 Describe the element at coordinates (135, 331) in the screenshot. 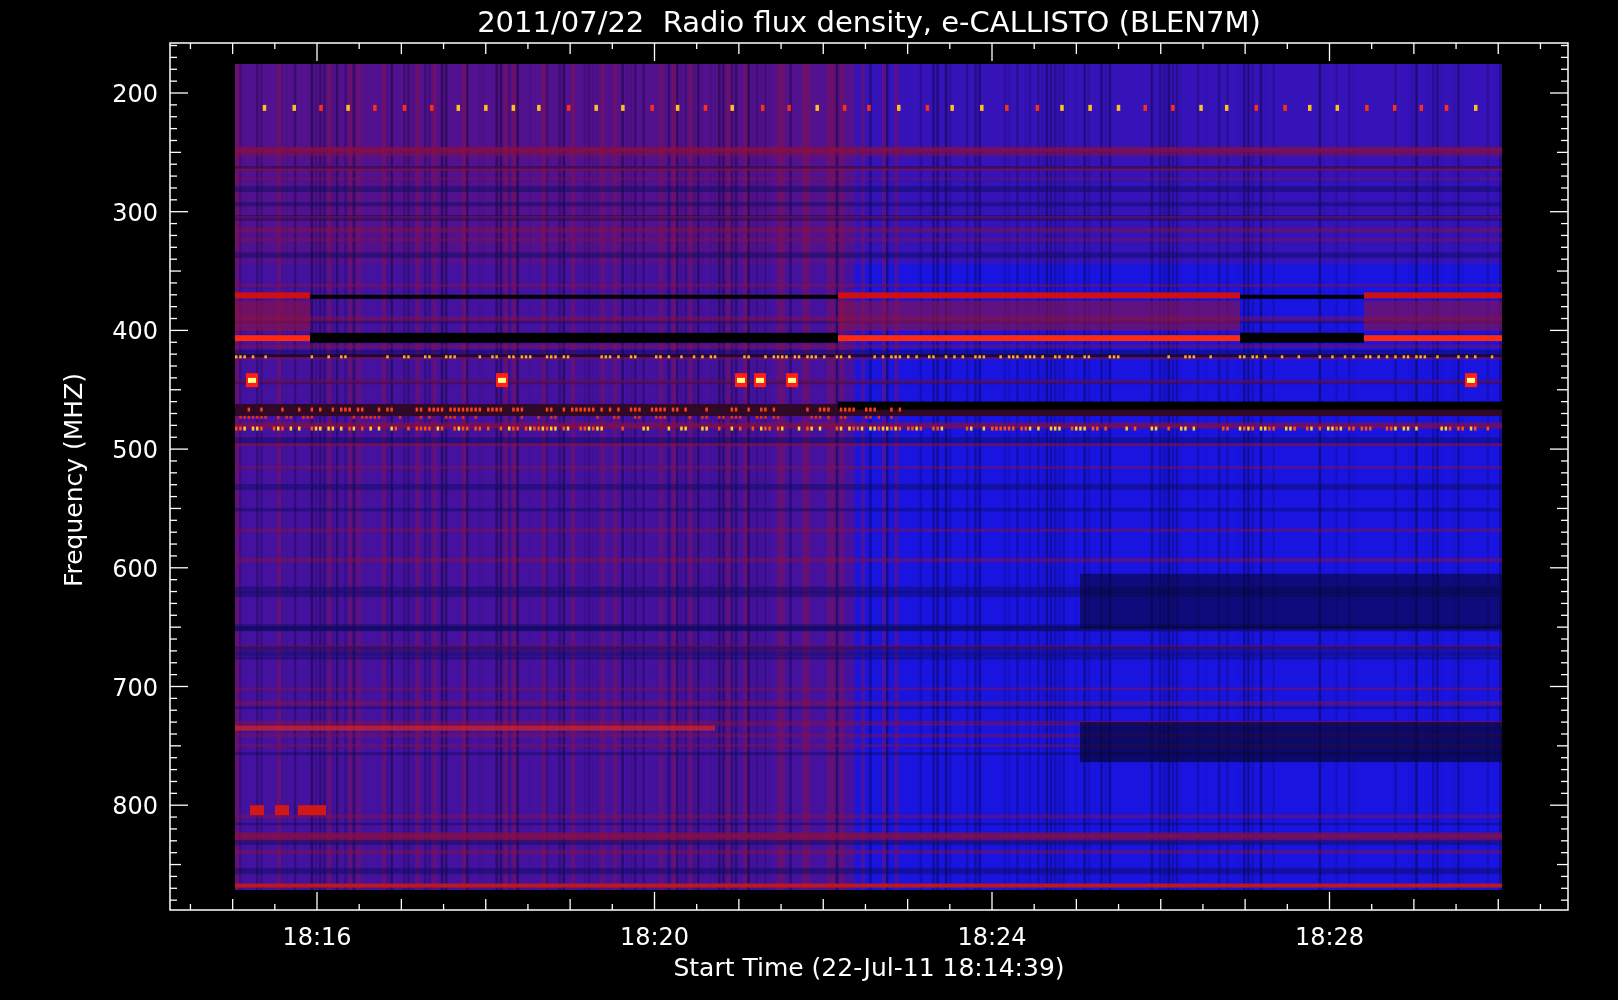

I see `y-tick-label: 400` at that location.